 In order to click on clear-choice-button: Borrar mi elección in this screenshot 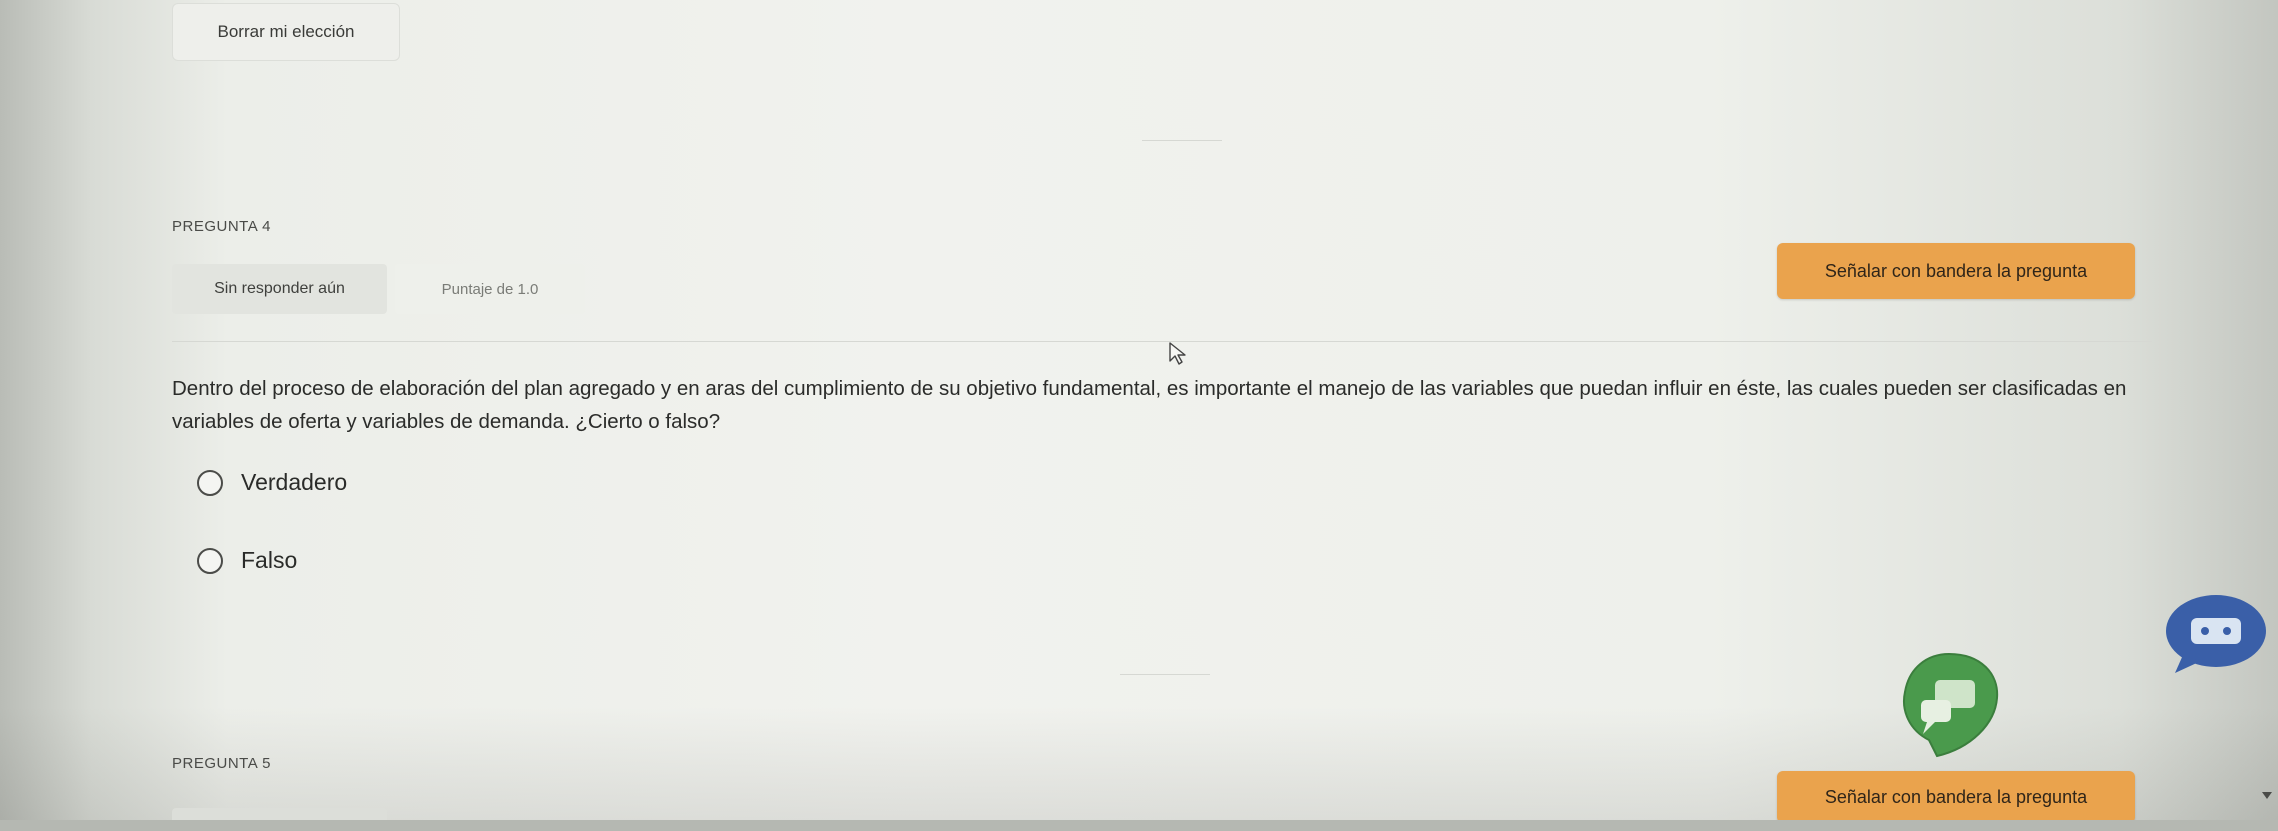, I will do `click(286, 32)`.